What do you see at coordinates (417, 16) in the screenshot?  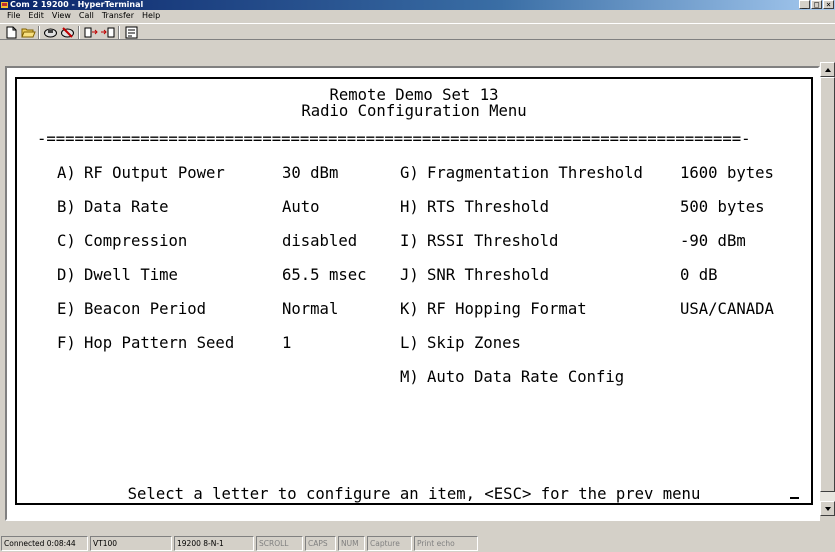 I see `menu-bar: File Edit View Call Transfer Help` at bounding box center [417, 16].